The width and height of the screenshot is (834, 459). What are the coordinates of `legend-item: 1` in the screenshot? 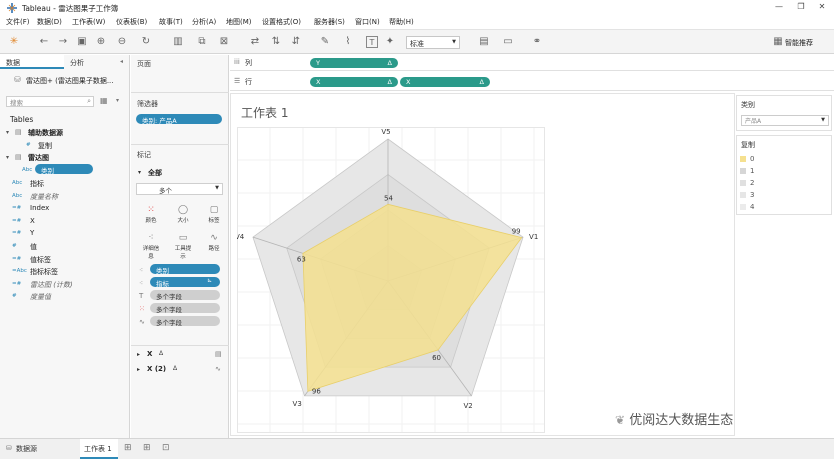 It's located at (747, 171).